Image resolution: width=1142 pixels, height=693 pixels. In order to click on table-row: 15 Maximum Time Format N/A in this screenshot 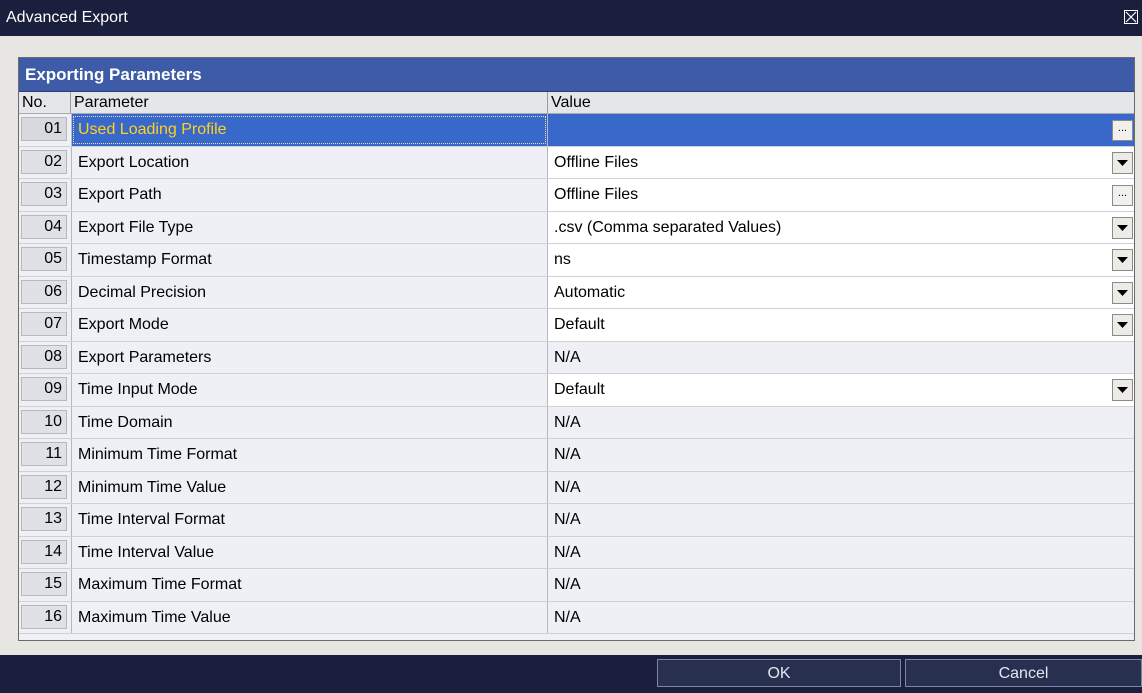, I will do `click(576, 585)`.